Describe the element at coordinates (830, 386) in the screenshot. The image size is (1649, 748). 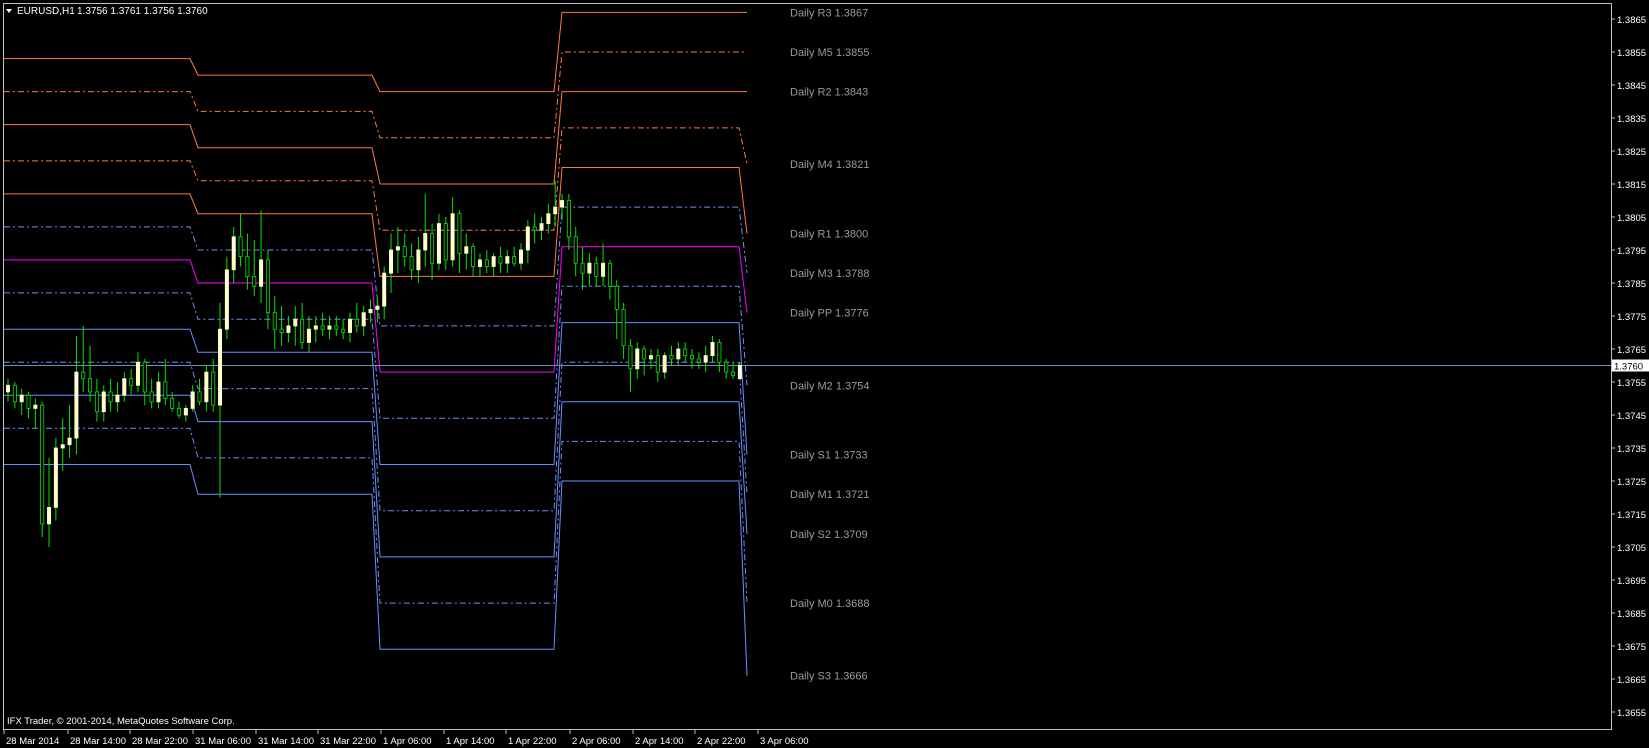
I see `pivot-label-m2: Daily M2 1.3754` at that location.